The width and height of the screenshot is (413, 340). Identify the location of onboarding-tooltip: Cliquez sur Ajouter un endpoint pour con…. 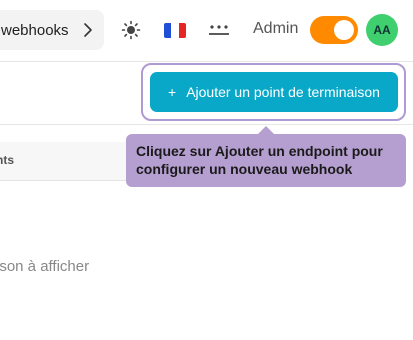
(266, 156).